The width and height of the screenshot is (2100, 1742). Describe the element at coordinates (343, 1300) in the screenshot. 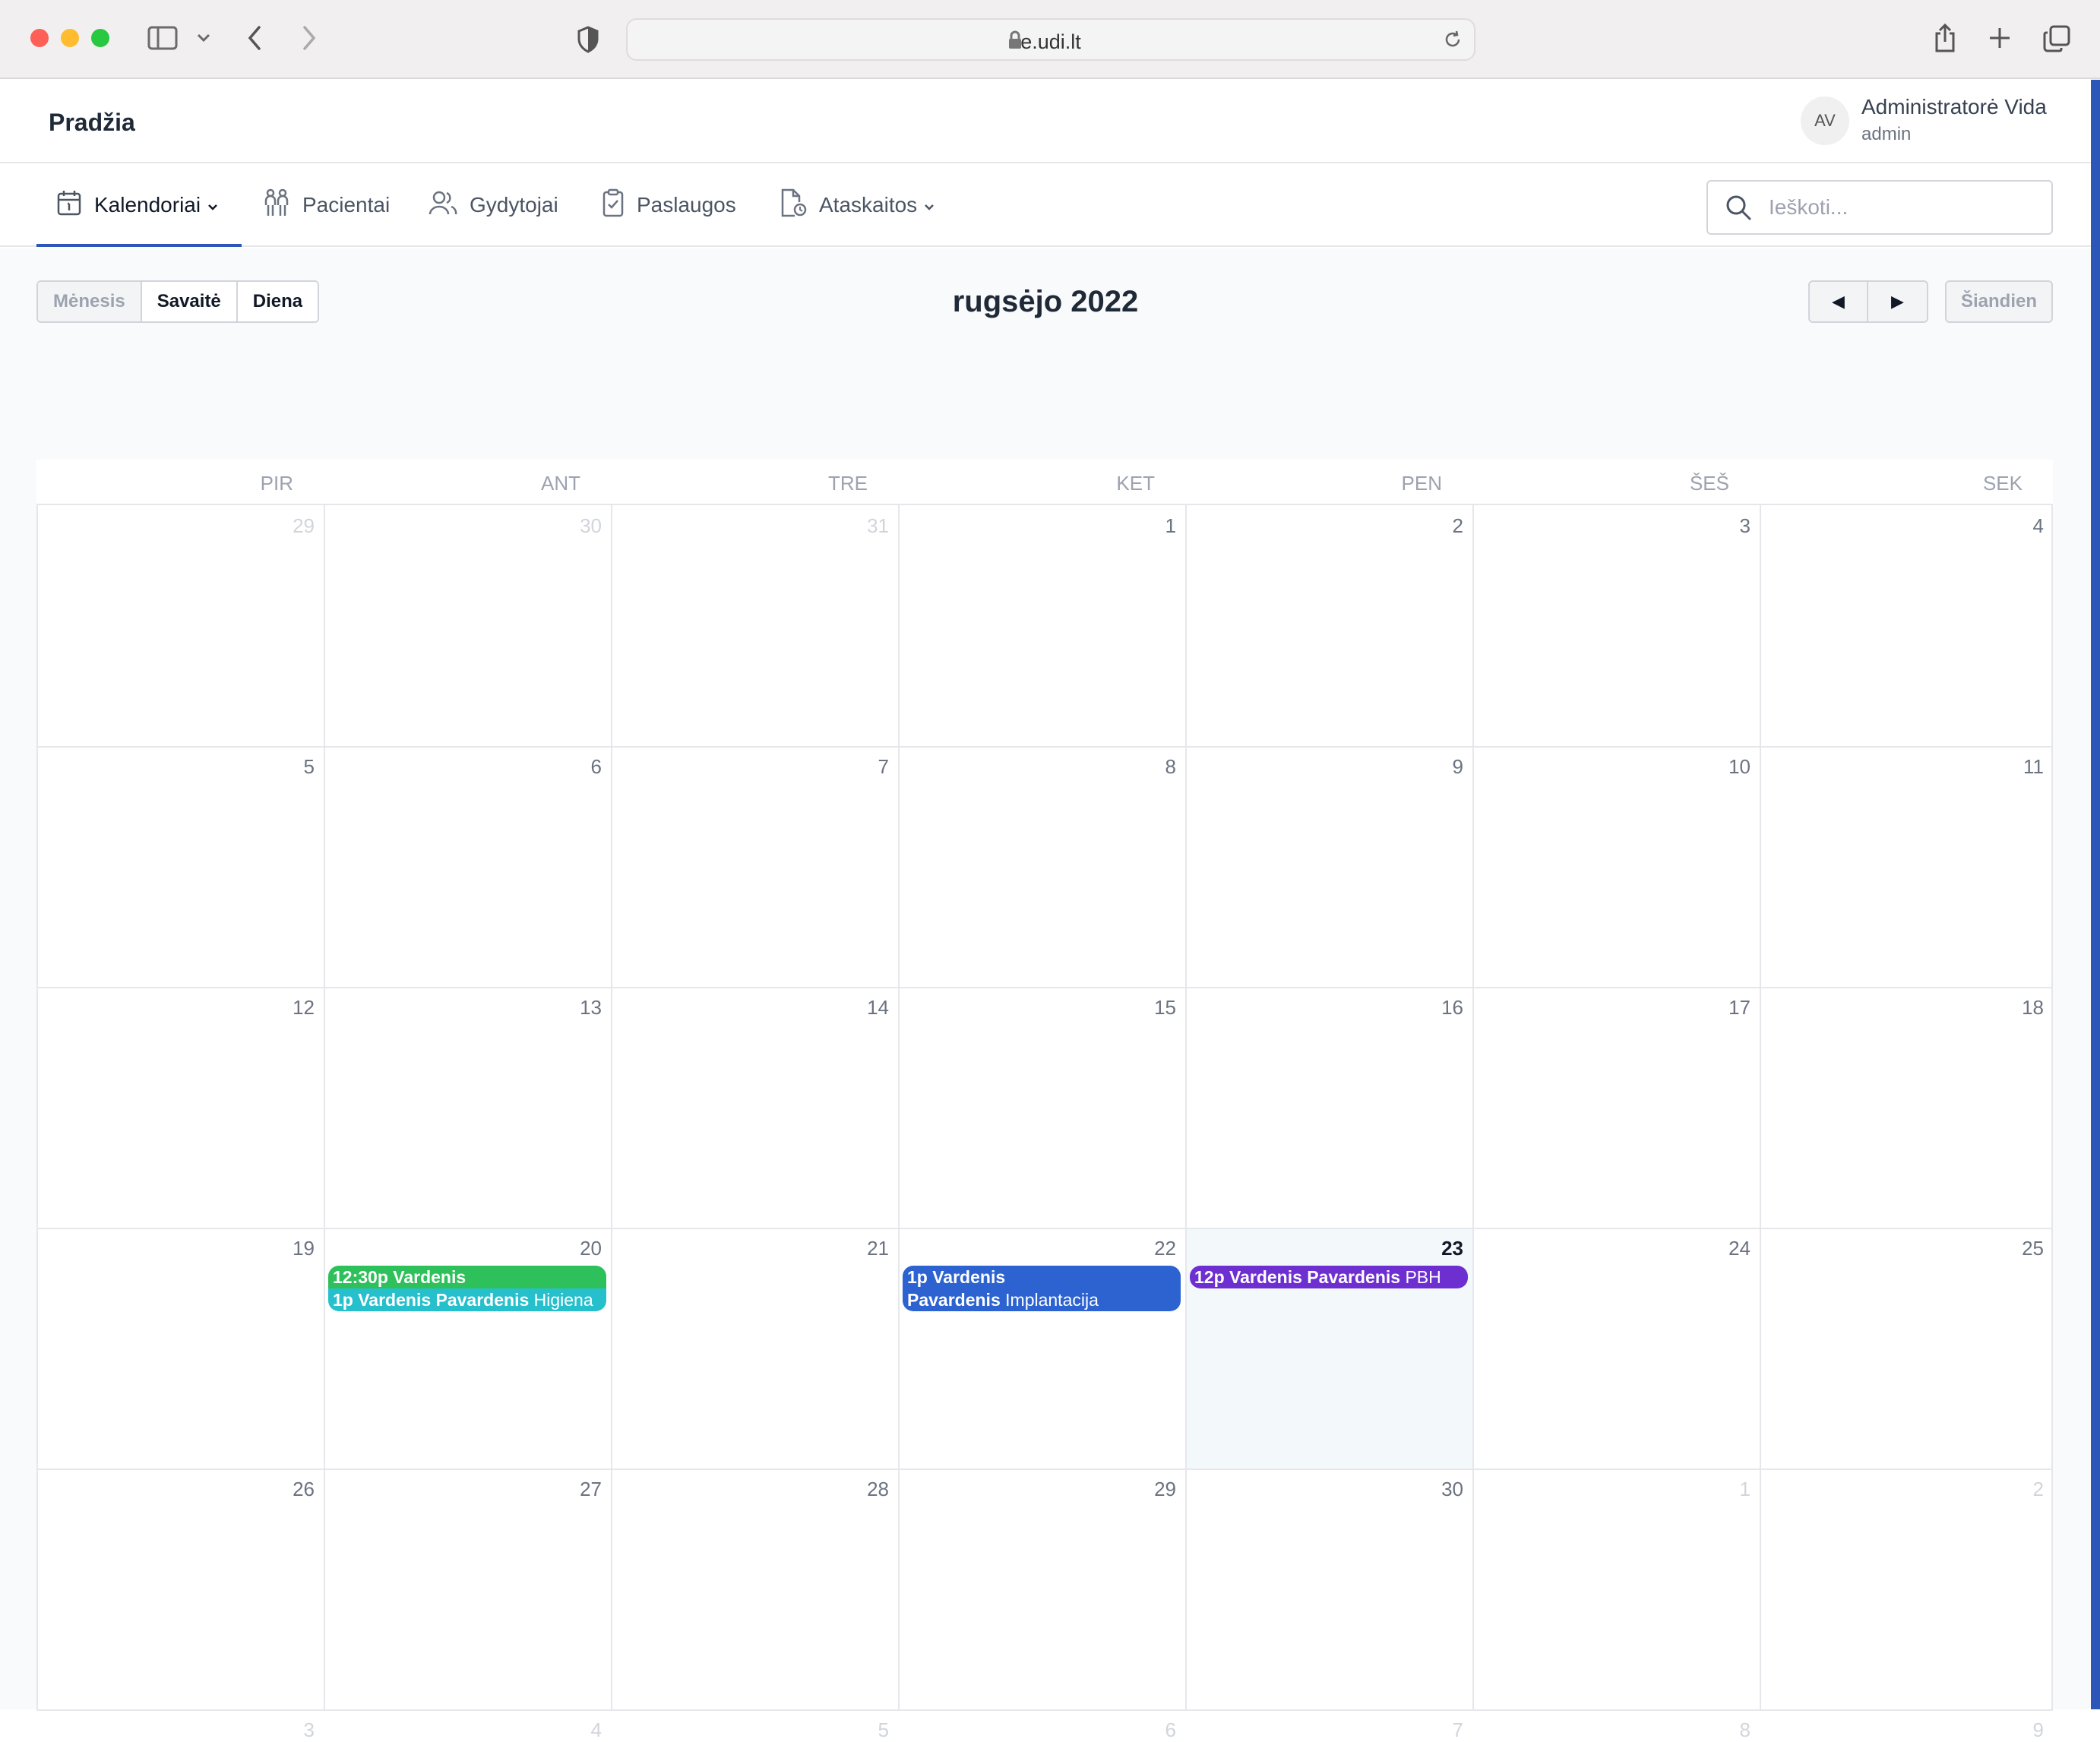

I see `event-time: 1p` at that location.